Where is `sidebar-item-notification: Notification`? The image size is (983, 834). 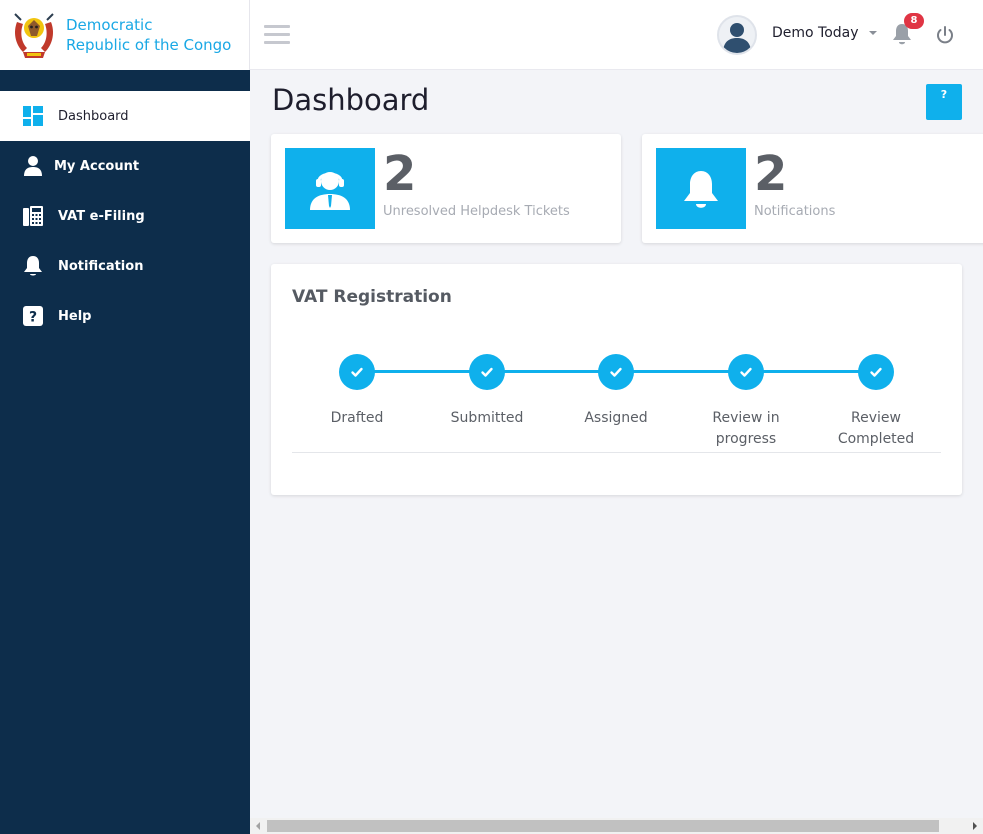 sidebar-item-notification: Notification is located at coordinates (125, 266).